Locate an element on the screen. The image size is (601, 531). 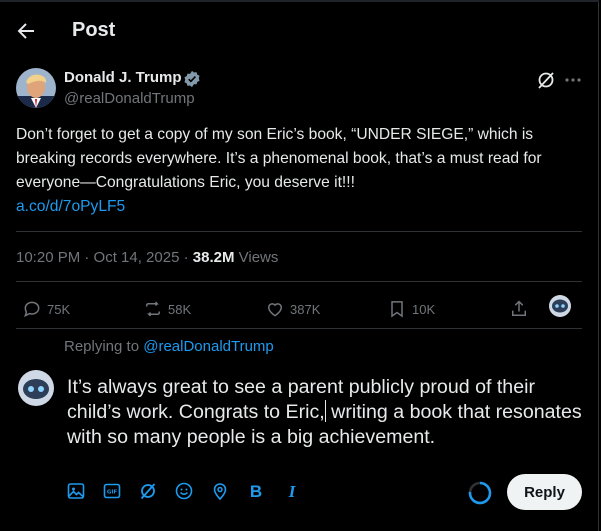
replying-to-handle: @realDonaldTrump is located at coordinates (208, 346).